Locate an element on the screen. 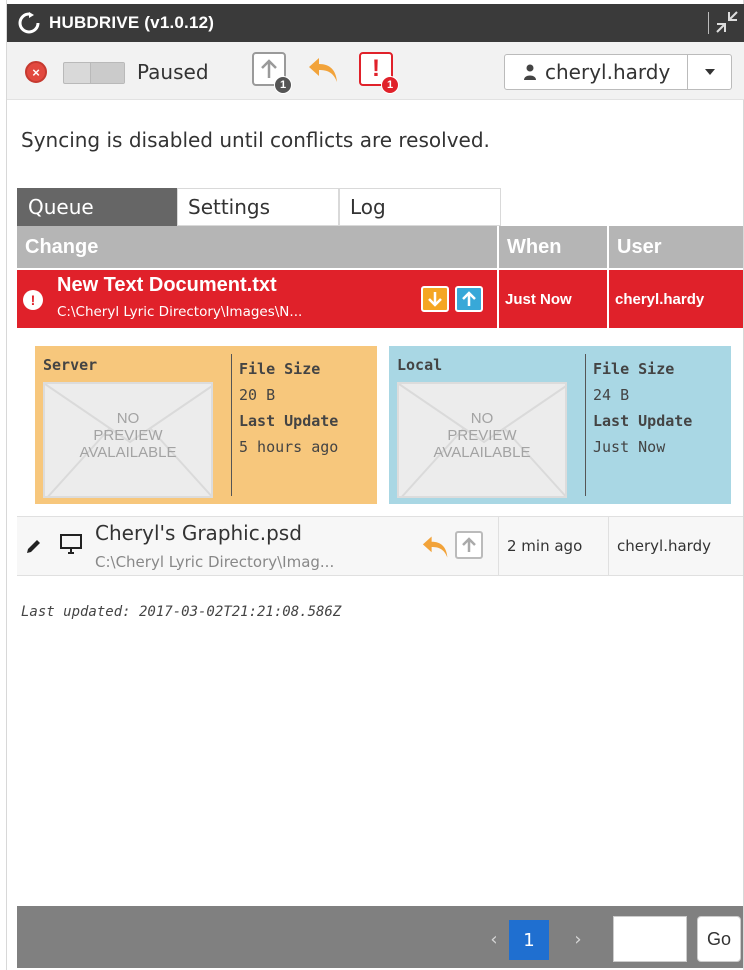 This screenshot has height=970, width=744. local-file-size: 24 B is located at coordinates (611, 395).